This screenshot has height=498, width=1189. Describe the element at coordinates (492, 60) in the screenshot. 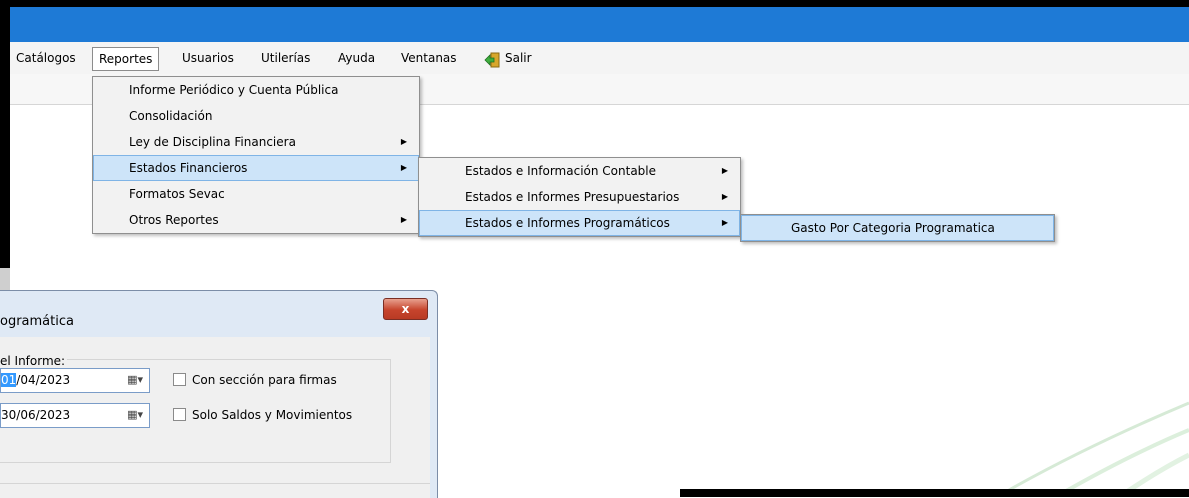

I see `exit-icon` at that location.